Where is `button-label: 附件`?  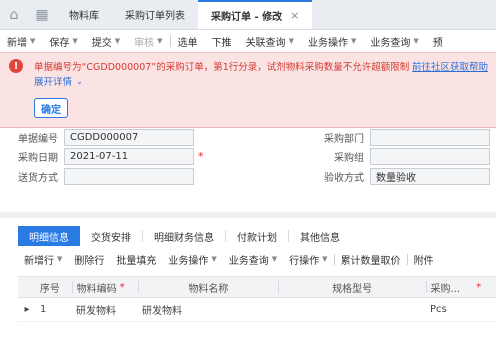 button-label: 附件 is located at coordinates (423, 261).